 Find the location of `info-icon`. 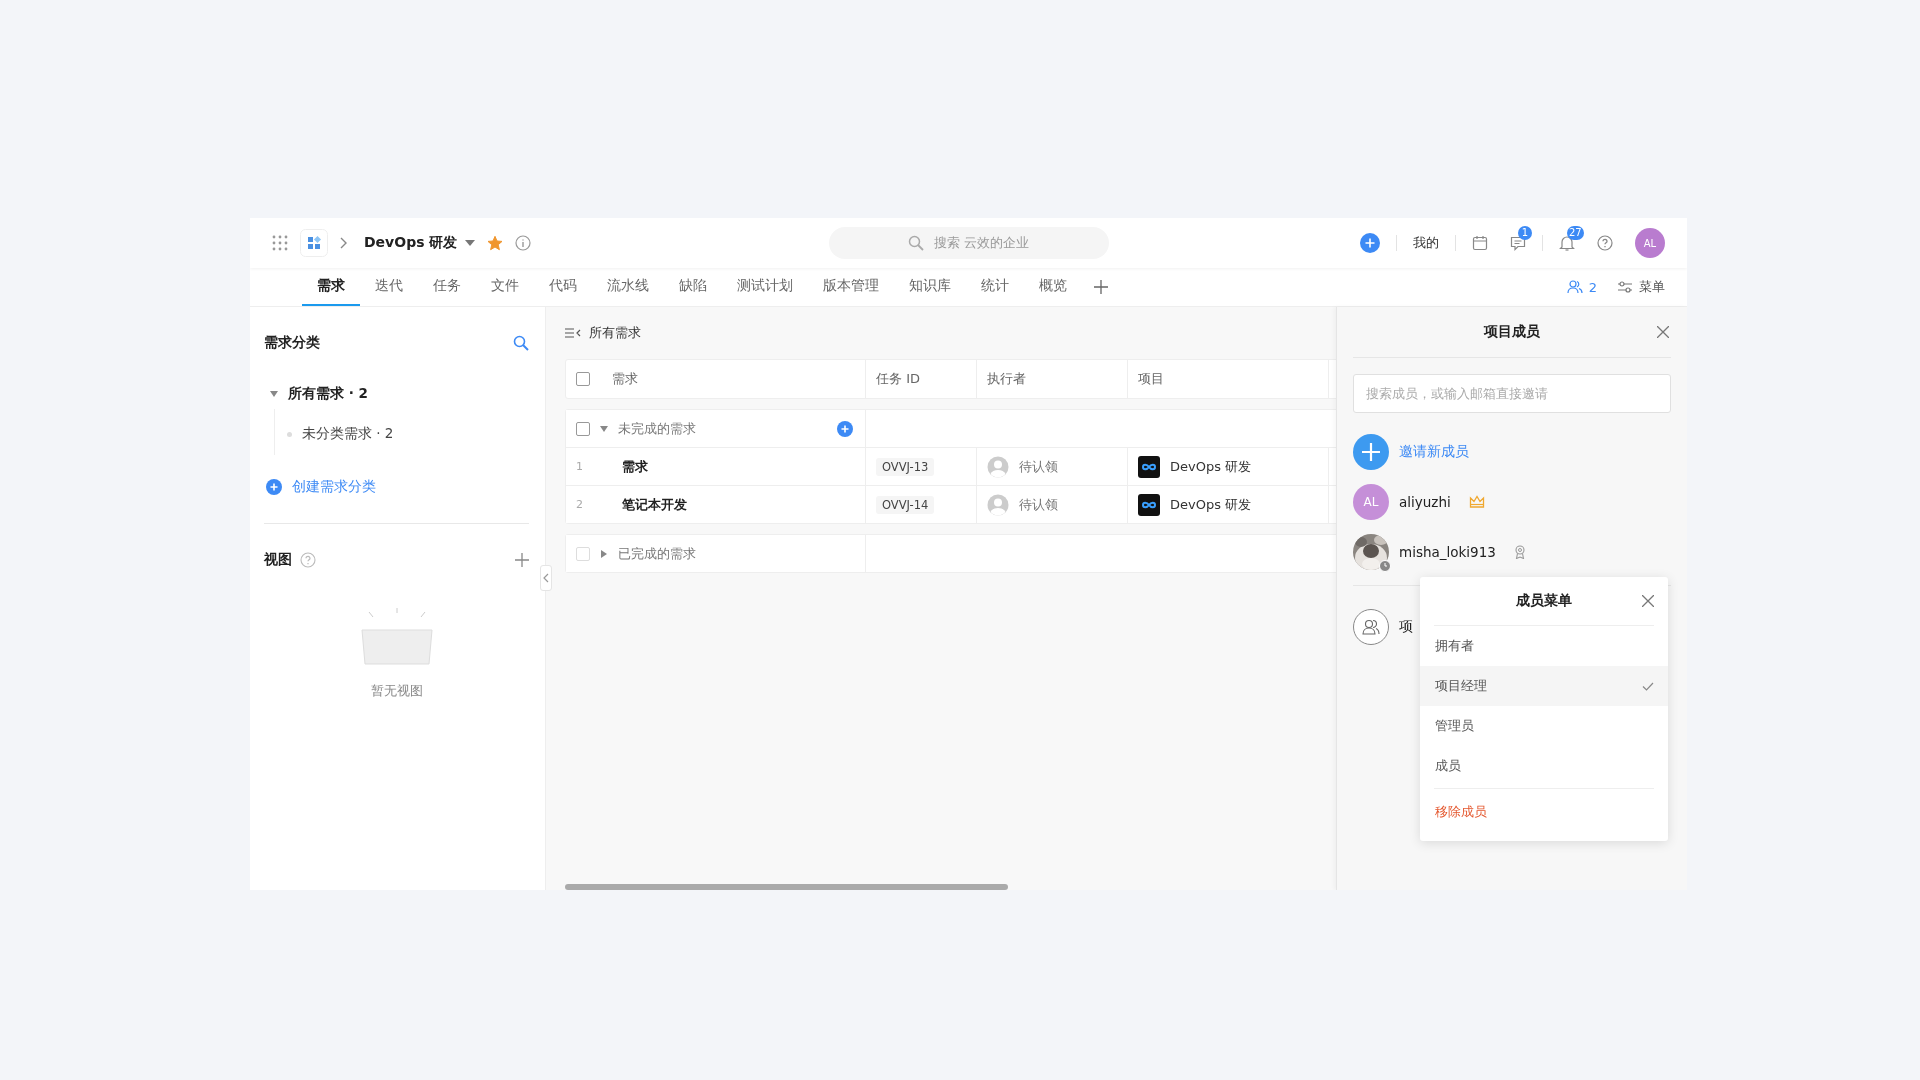

info-icon is located at coordinates (523, 243).